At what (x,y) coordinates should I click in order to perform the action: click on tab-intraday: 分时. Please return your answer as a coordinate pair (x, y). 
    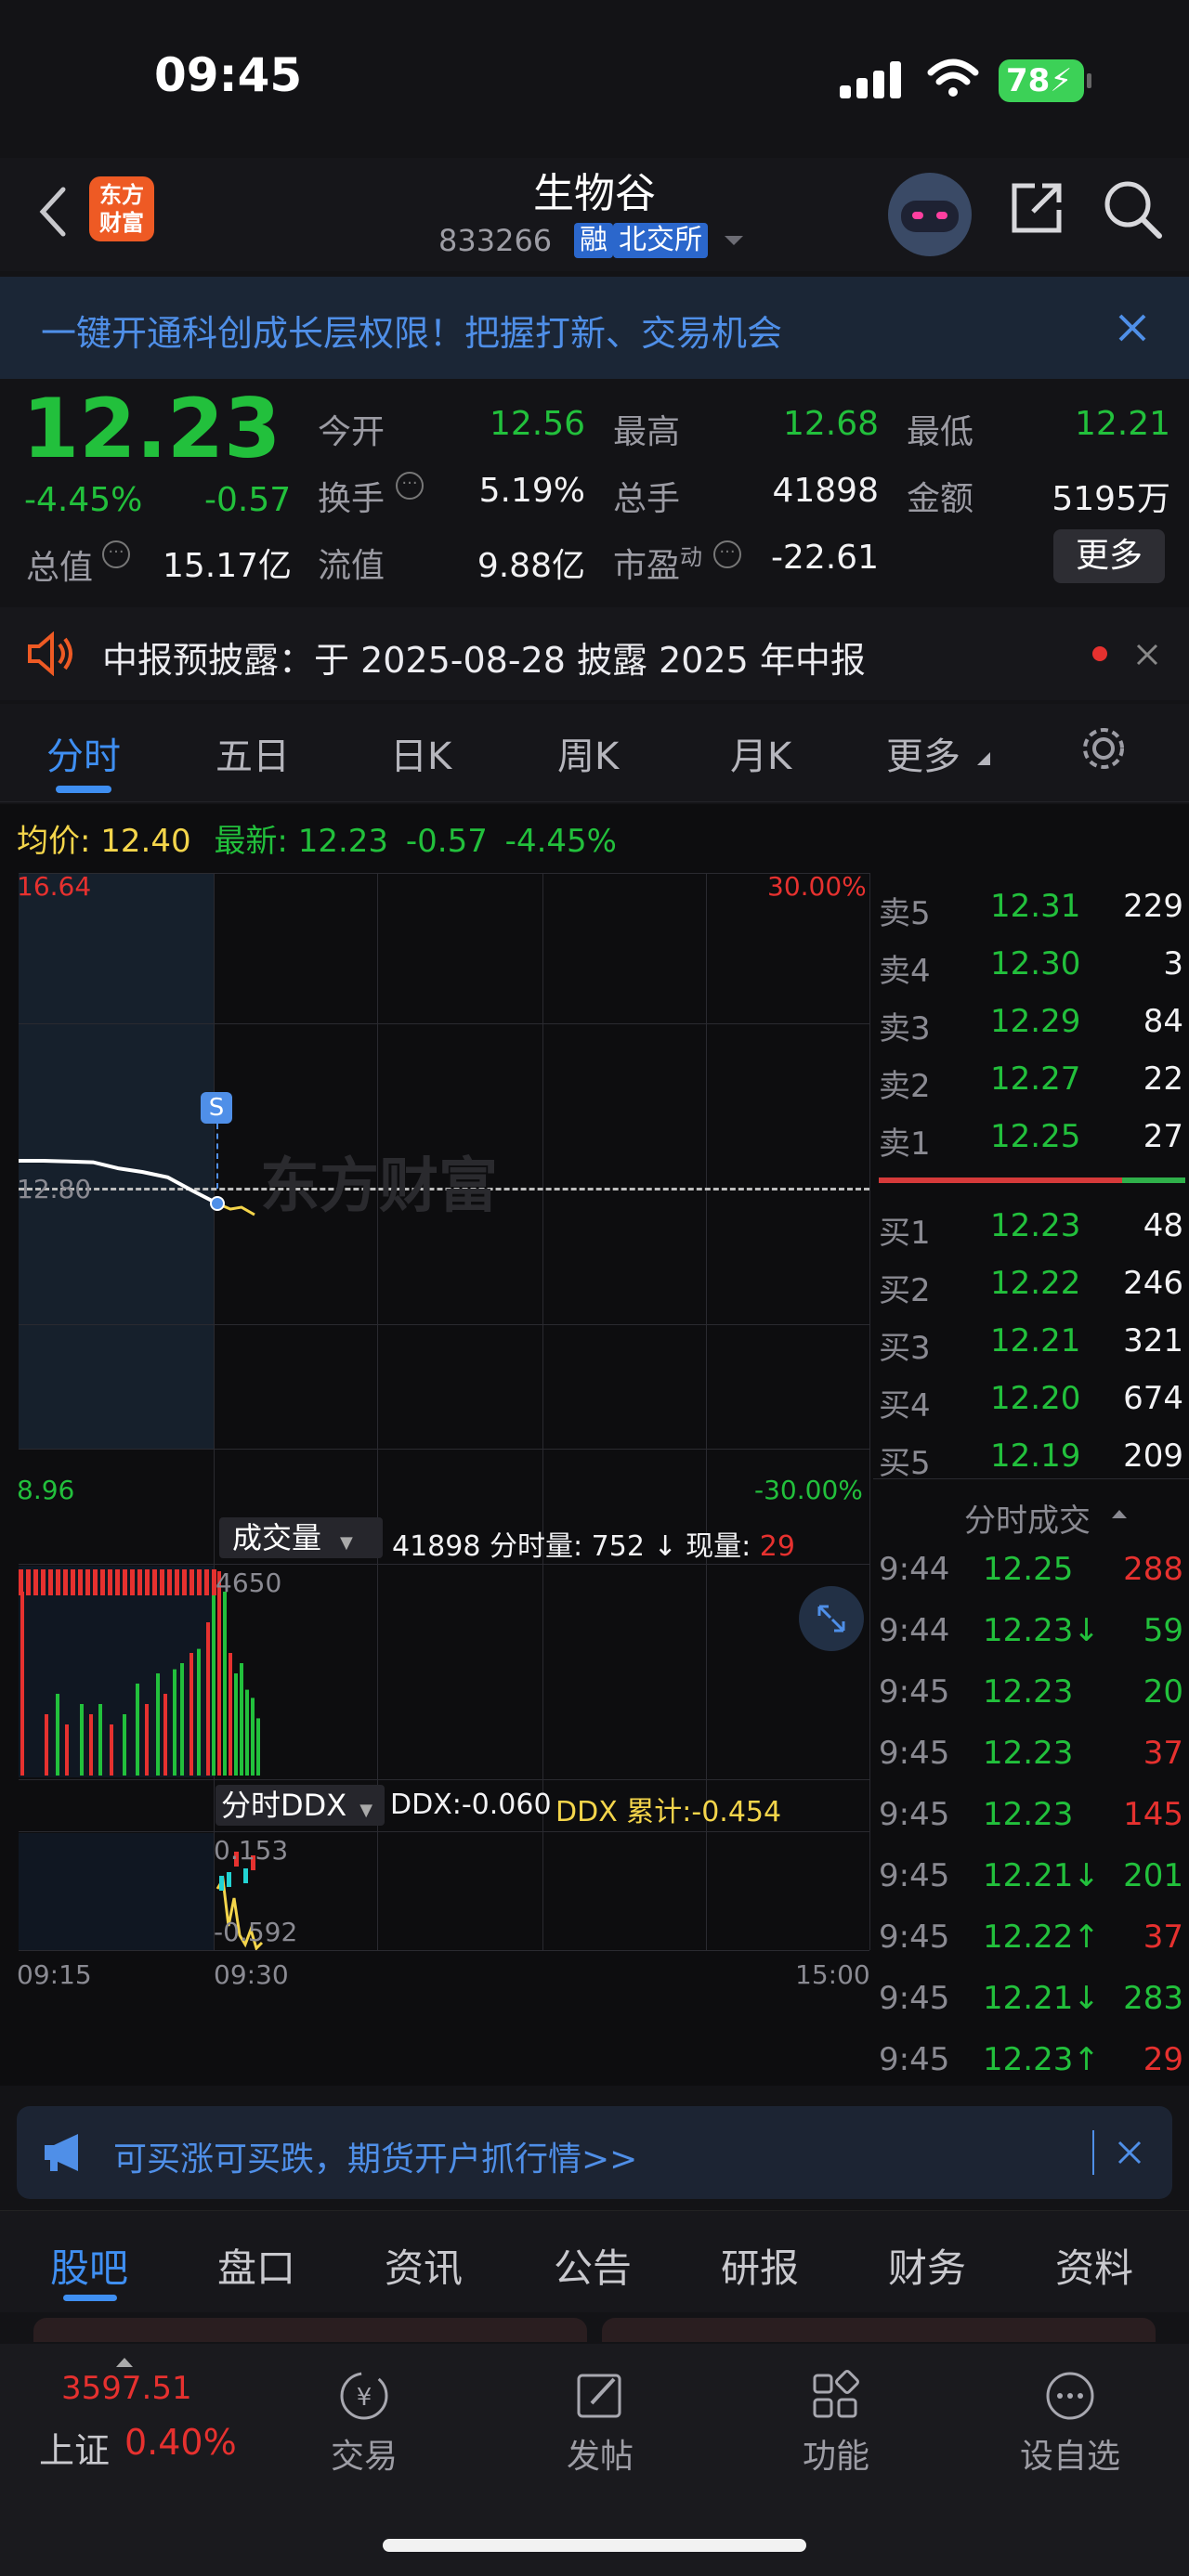
    Looking at the image, I should click on (84, 753).